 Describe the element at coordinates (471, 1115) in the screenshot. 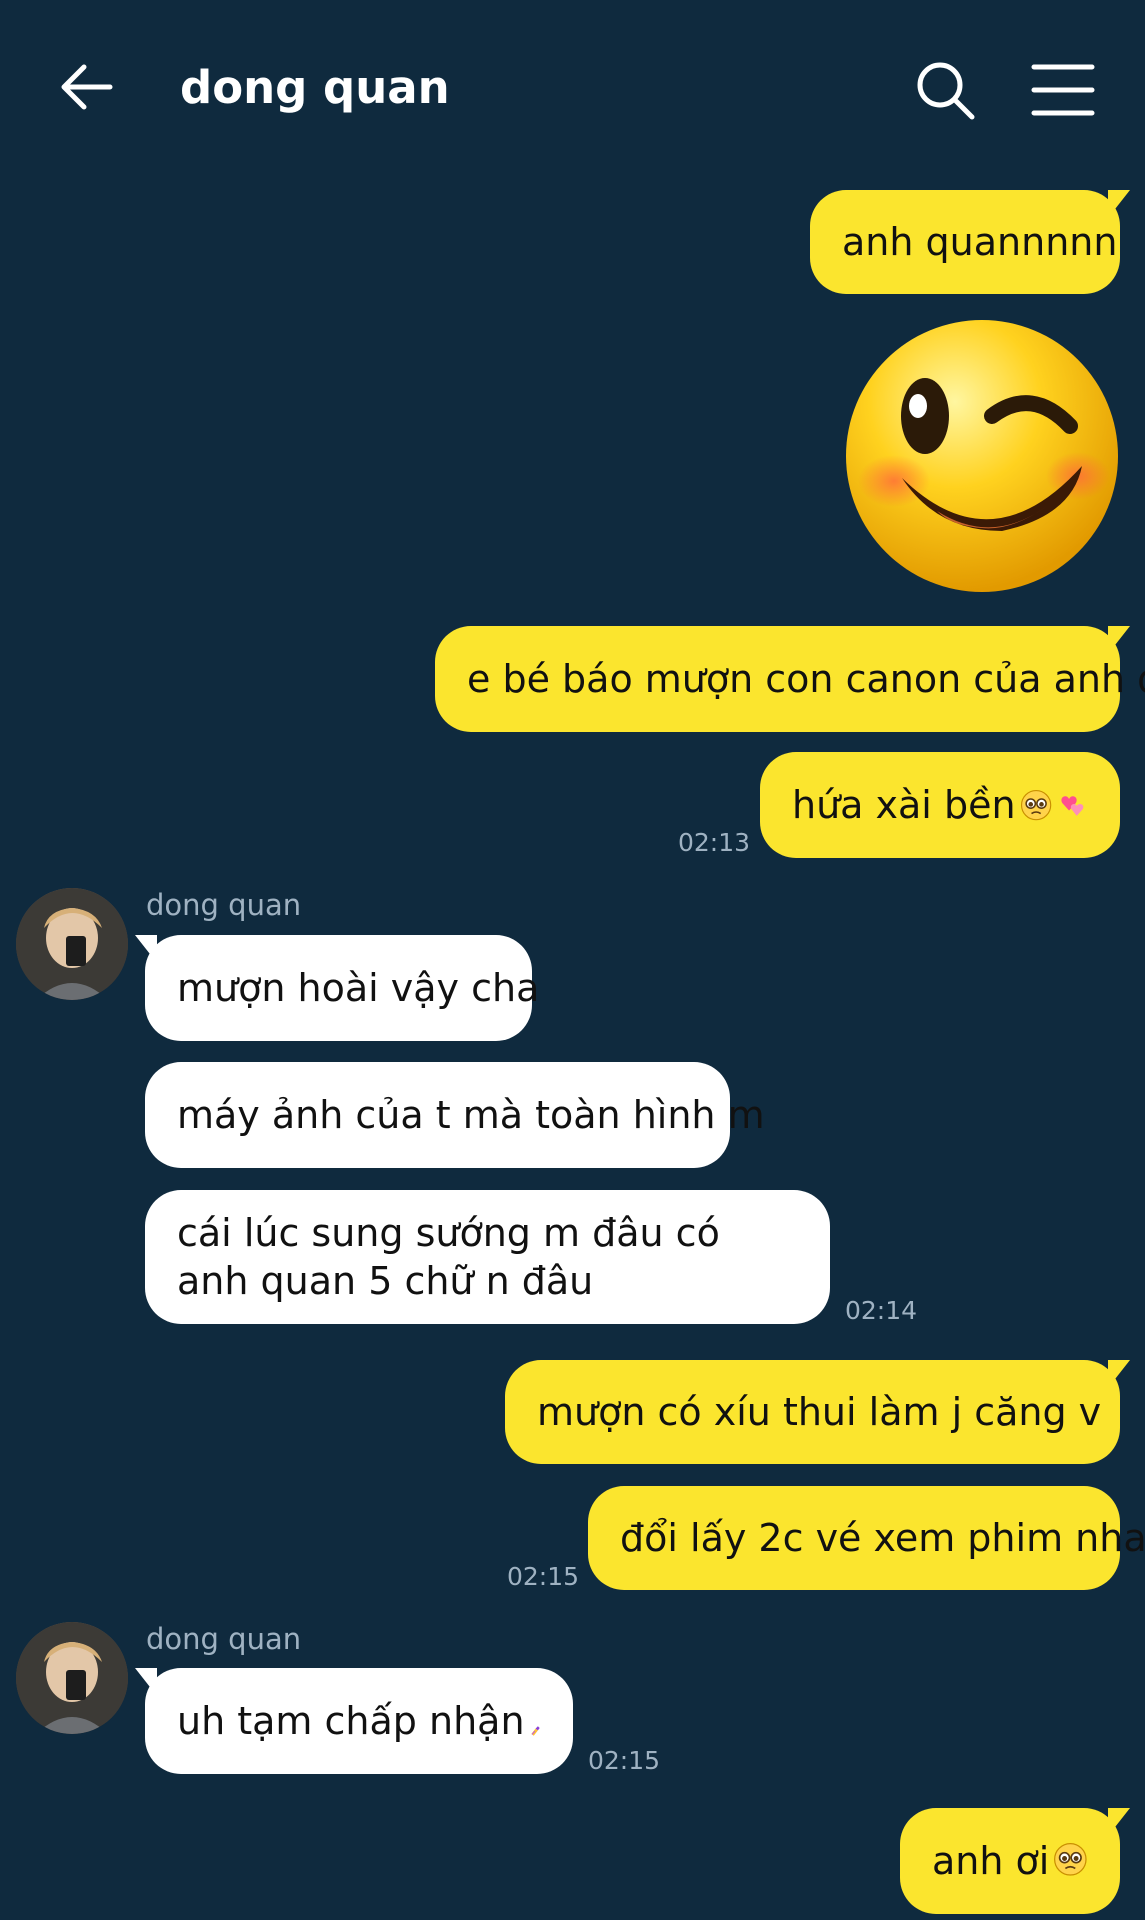

I see `message-text: máy ảnh của t mà toàn hình m` at that location.